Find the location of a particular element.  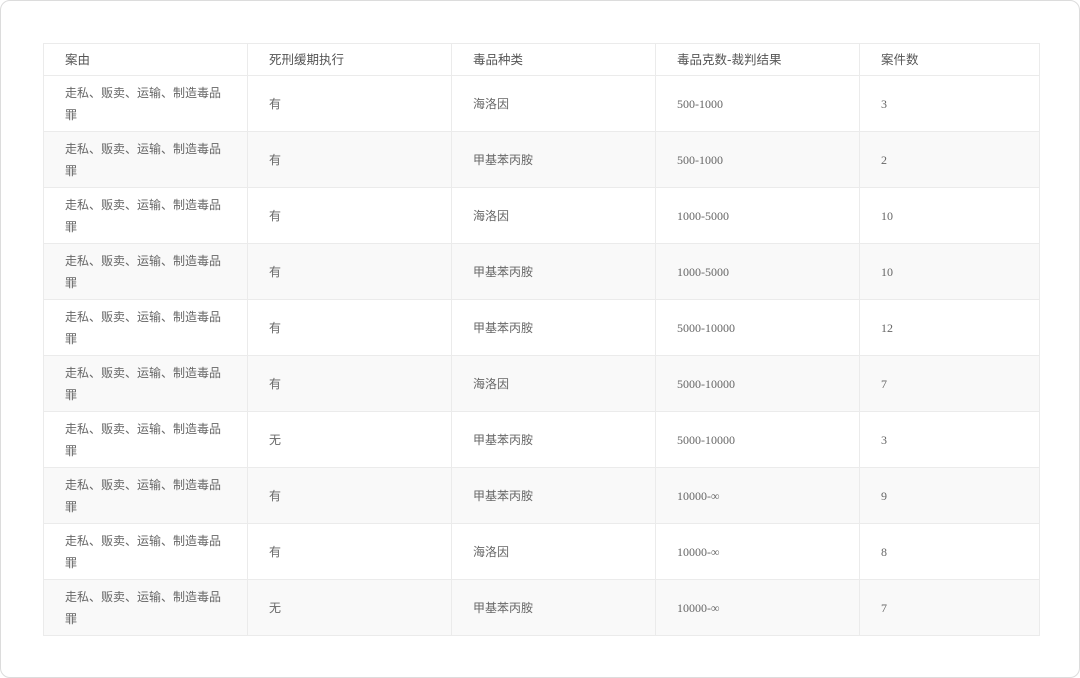

table-row: 走私、贩卖、运输、制造毒品罪有甲基苯丙胺 5000-10000 12 is located at coordinates (541, 327).